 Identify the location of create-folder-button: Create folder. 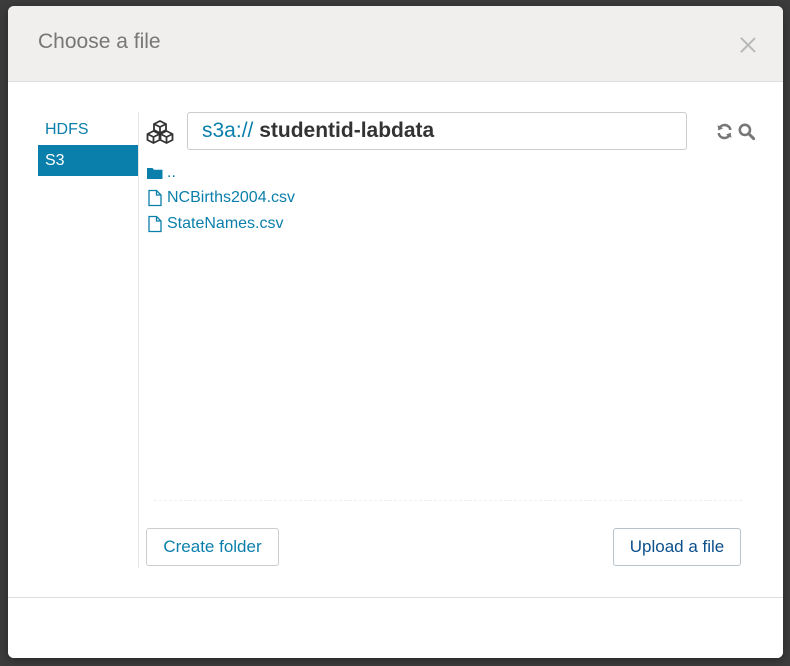
(212, 547).